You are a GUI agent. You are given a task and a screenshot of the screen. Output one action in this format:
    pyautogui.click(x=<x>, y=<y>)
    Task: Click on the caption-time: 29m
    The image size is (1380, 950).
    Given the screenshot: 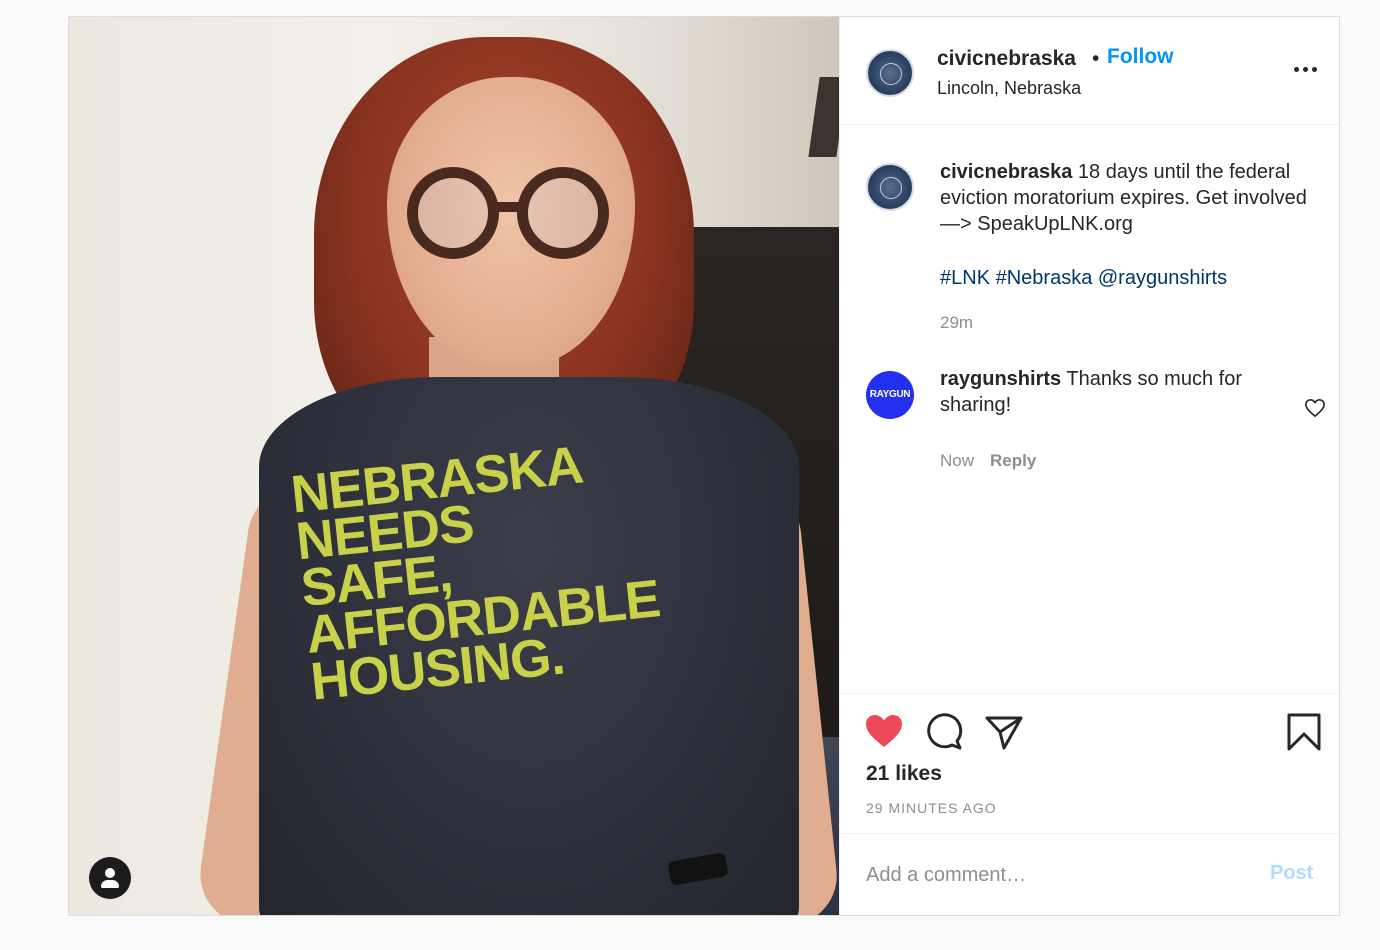 What is the action you would take?
    pyautogui.click(x=956, y=323)
    